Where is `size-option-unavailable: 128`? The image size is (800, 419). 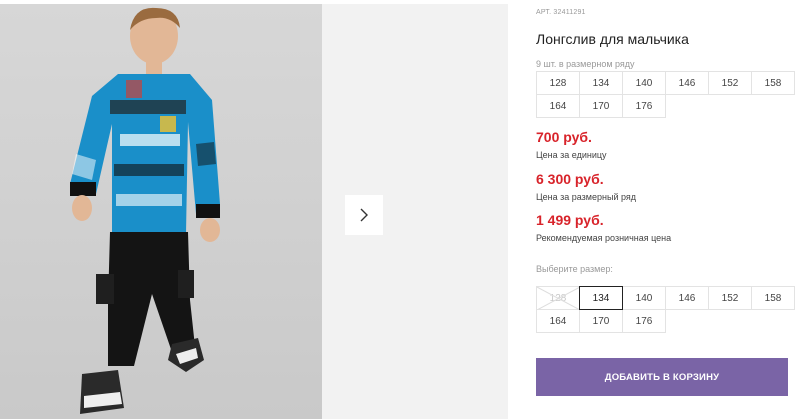 size-option-unavailable: 128 is located at coordinates (558, 298).